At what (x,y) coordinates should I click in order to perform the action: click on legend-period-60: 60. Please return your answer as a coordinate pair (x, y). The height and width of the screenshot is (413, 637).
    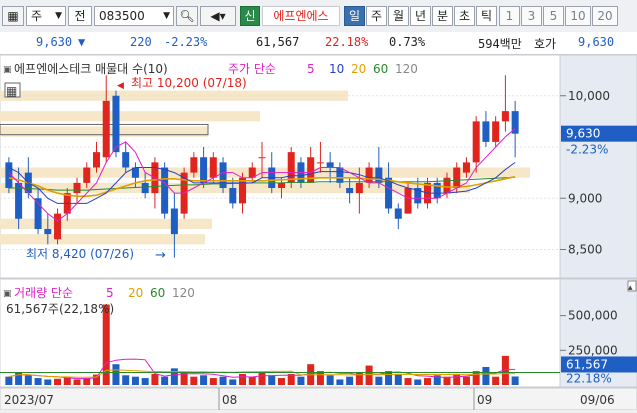
    Looking at the image, I should click on (380, 69).